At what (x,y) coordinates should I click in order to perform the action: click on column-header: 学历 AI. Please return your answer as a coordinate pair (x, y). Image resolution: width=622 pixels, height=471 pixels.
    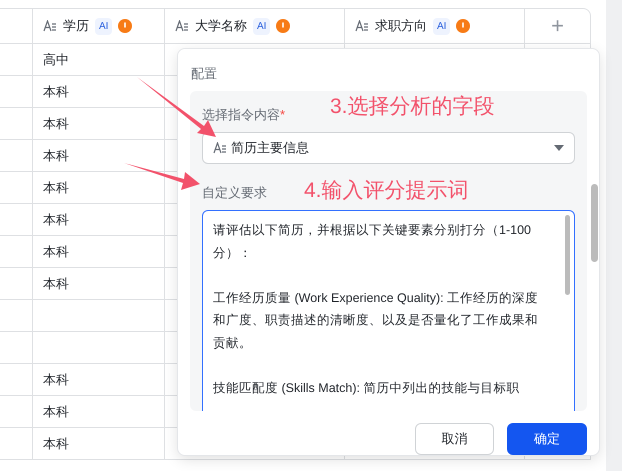
    Looking at the image, I should click on (99, 26).